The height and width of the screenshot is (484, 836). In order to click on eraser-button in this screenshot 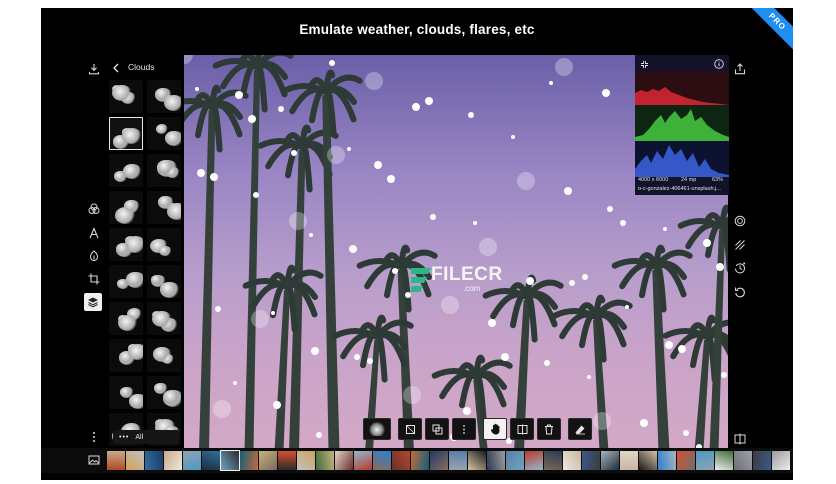, I will do `click(580, 429)`.